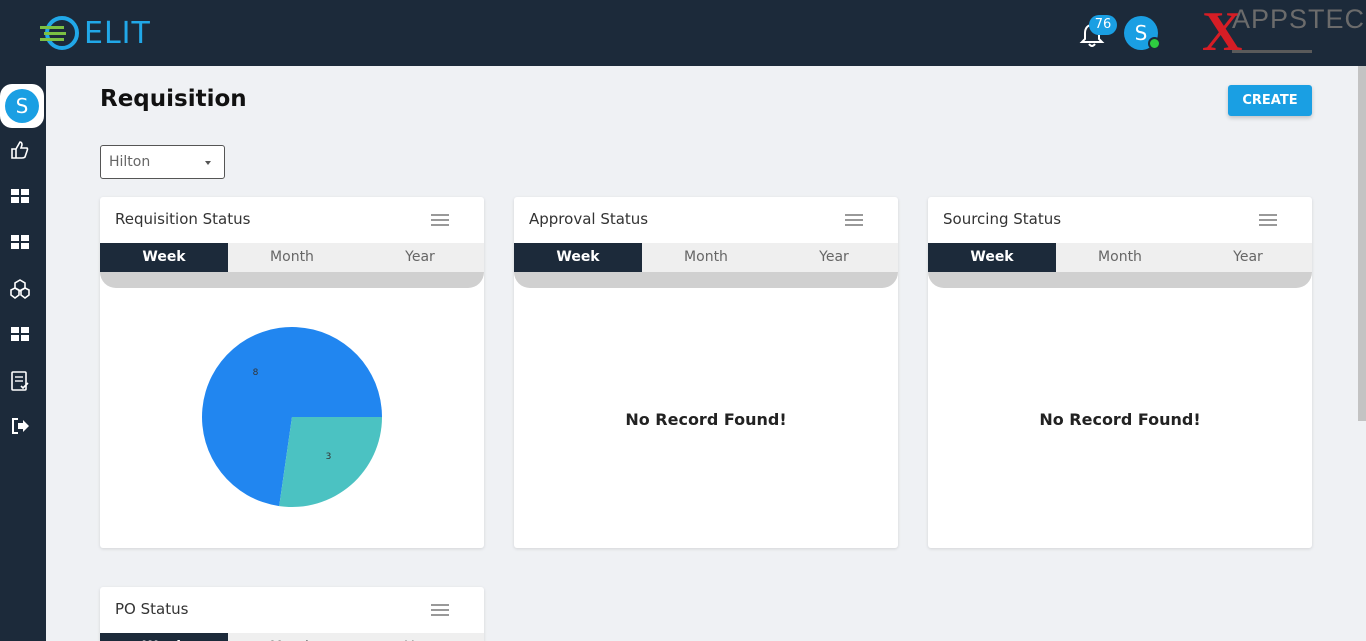 This screenshot has height=641, width=1366. What do you see at coordinates (589, 219) in the screenshot?
I see `card-title: Approval Status` at bounding box center [589, 219].